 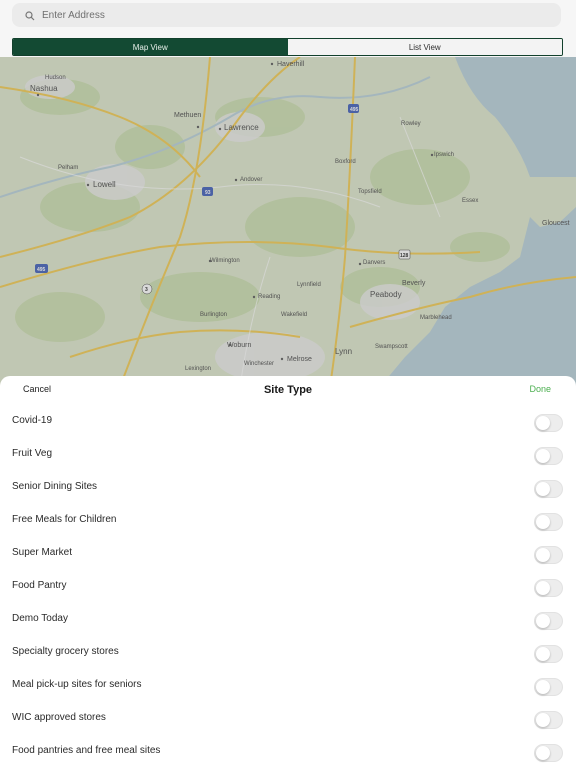 I want to click on option-label: Free Meals for Children, so click(x=64, y=519).